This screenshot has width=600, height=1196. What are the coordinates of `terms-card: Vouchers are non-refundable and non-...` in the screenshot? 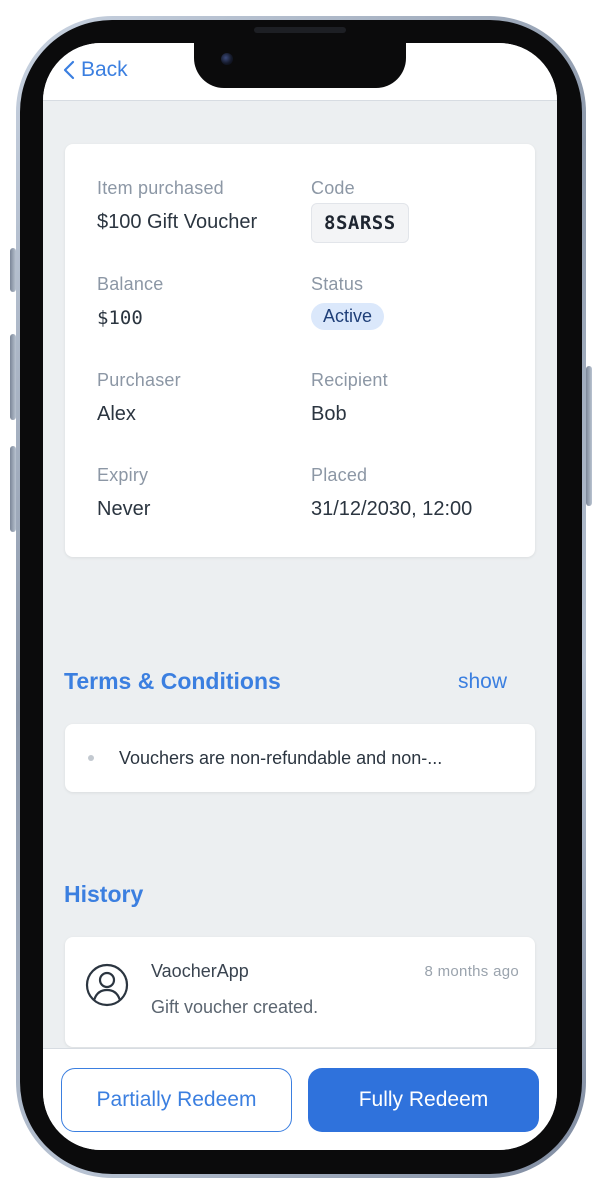 It's located at (300, 758).